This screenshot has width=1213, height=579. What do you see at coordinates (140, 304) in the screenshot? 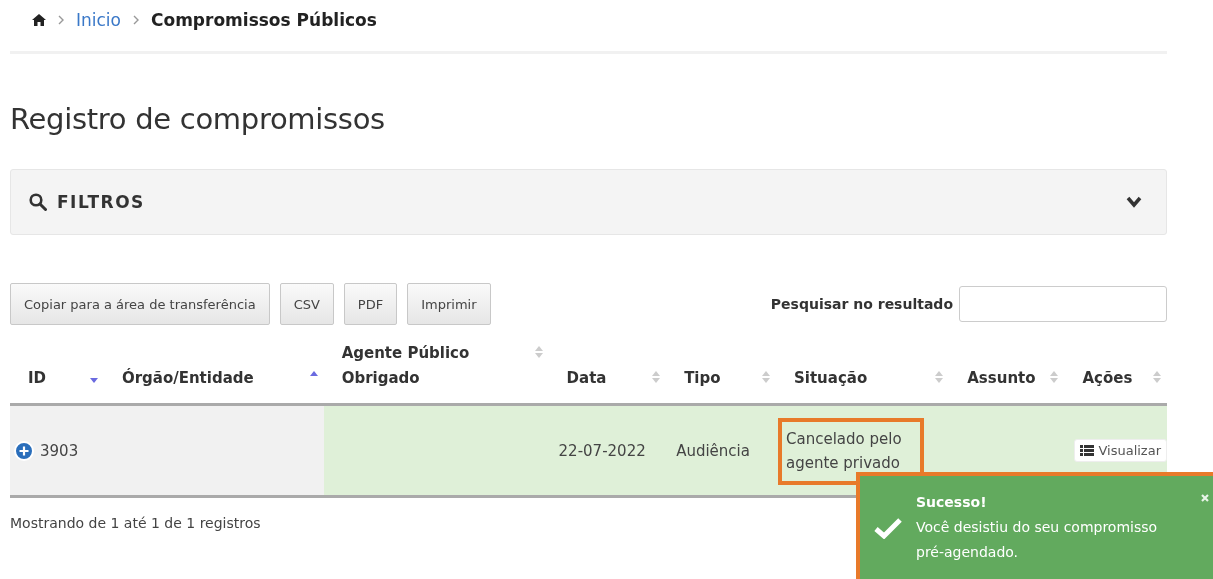
I see `export-button: Copiar para a área de transferência` at bounding box center [140, 304].